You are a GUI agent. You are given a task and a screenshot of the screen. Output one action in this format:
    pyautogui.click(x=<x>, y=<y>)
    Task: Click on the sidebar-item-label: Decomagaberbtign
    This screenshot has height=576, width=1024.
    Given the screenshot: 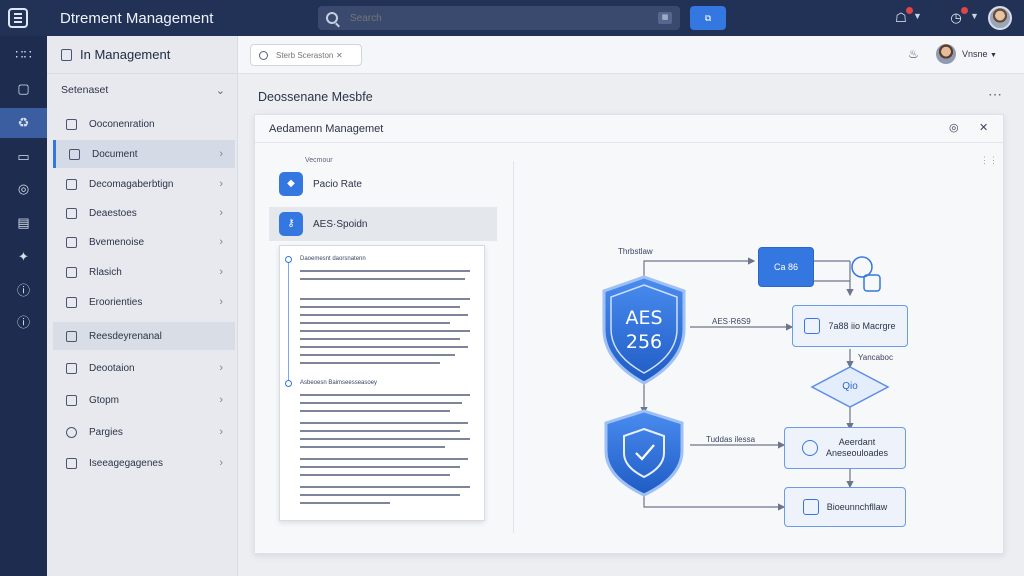 What is the action you would take?
    pyautogui.click(x=131, y=184)
    